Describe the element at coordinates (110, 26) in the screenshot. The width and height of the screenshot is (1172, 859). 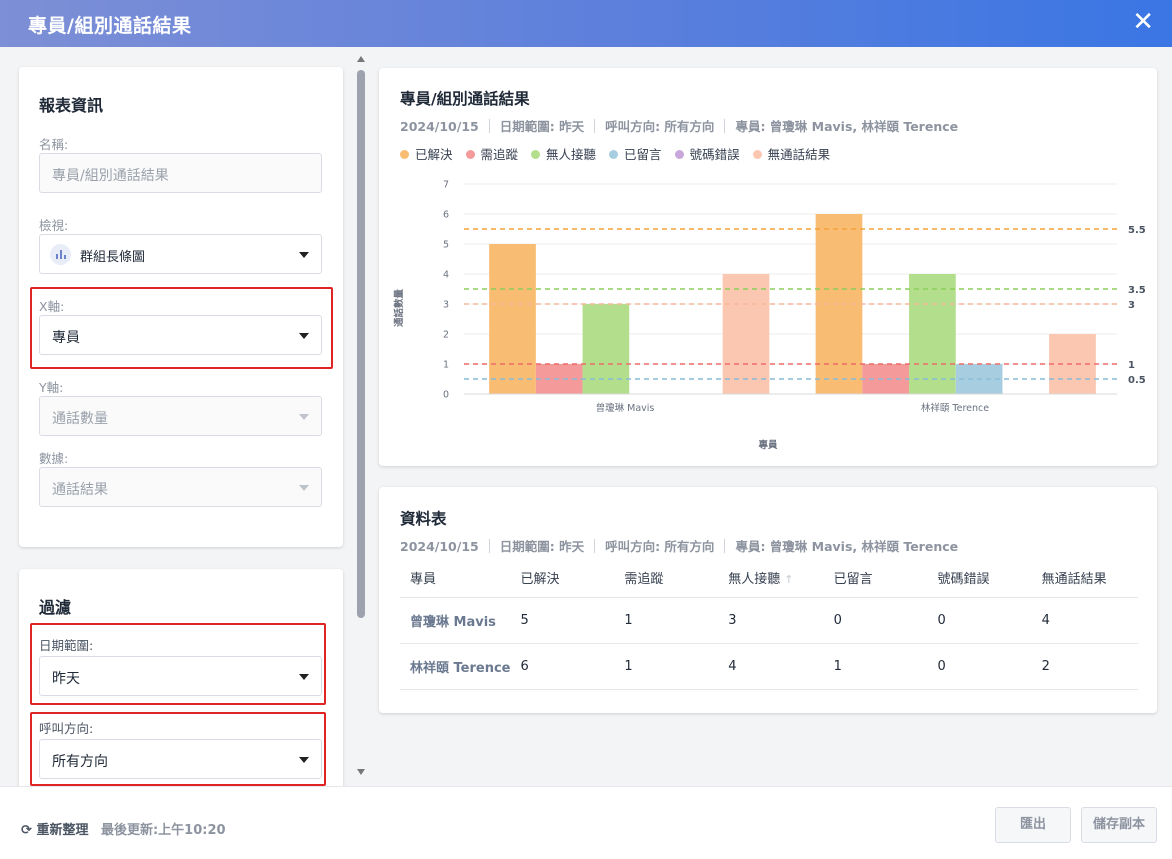
I see `window-title: 專員/組別通話結果` at that location.